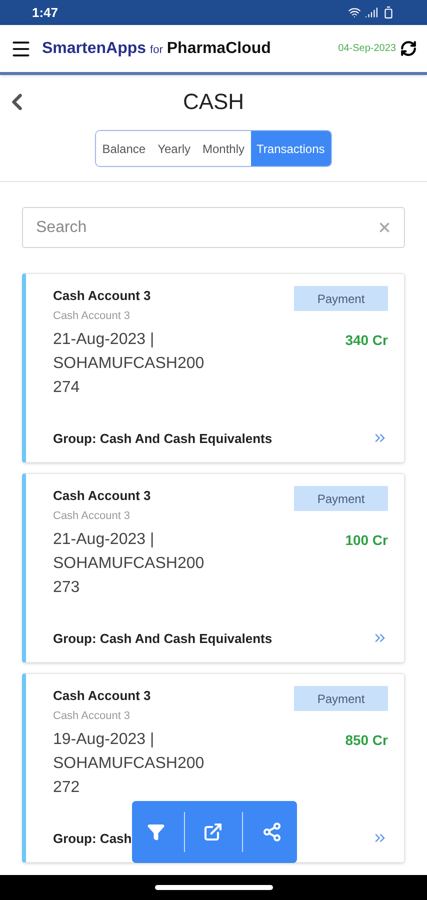  What do you see at coordinates (213, 832) in the screenshot?
I see `export-icon` at bounding box center [213, 832].